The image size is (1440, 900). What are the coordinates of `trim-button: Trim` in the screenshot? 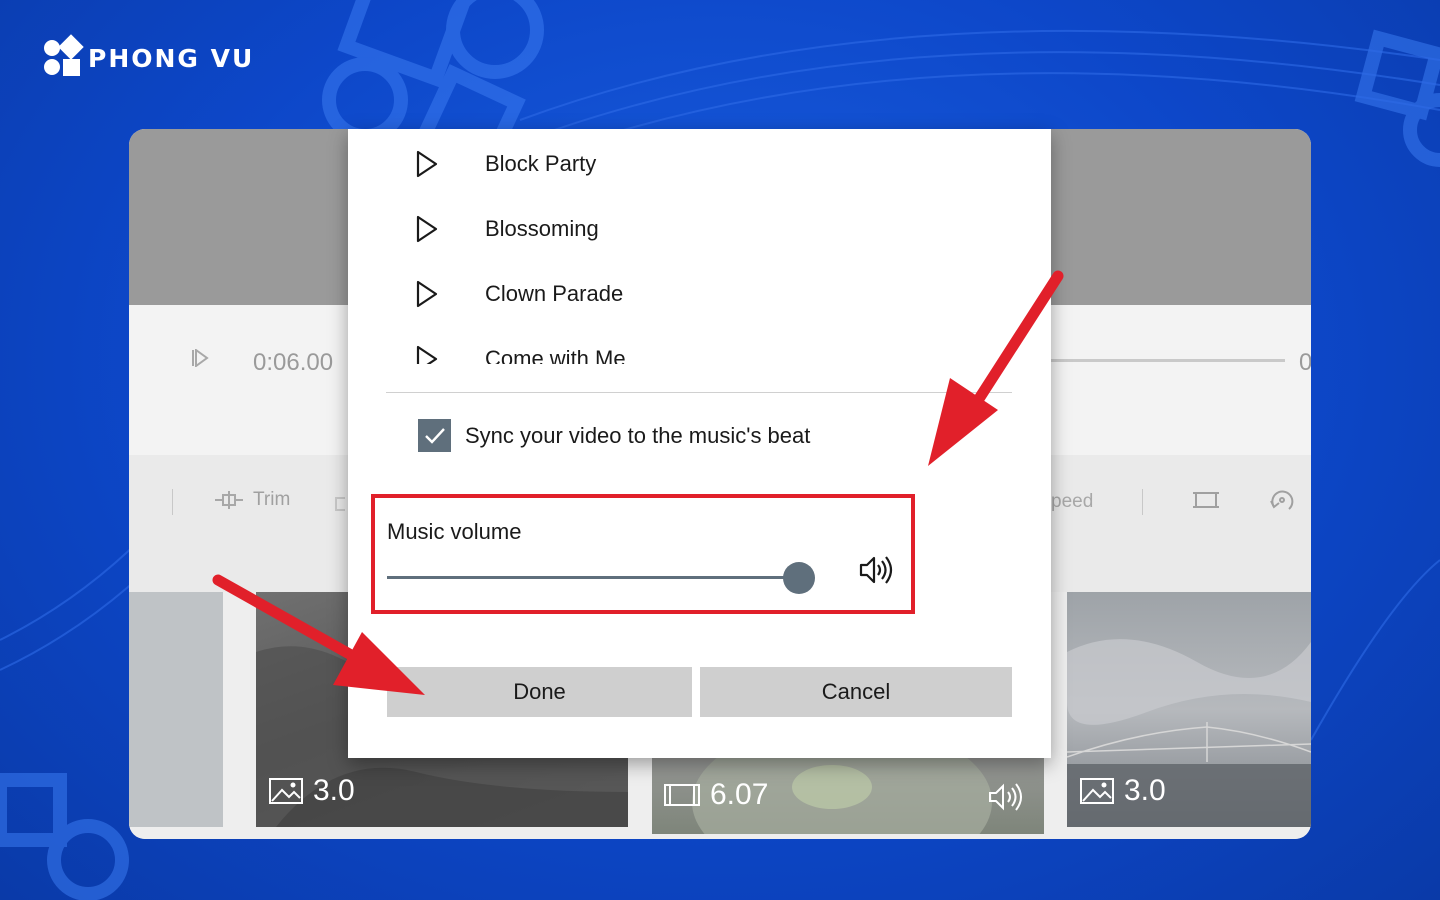 It's located at (252, 500).